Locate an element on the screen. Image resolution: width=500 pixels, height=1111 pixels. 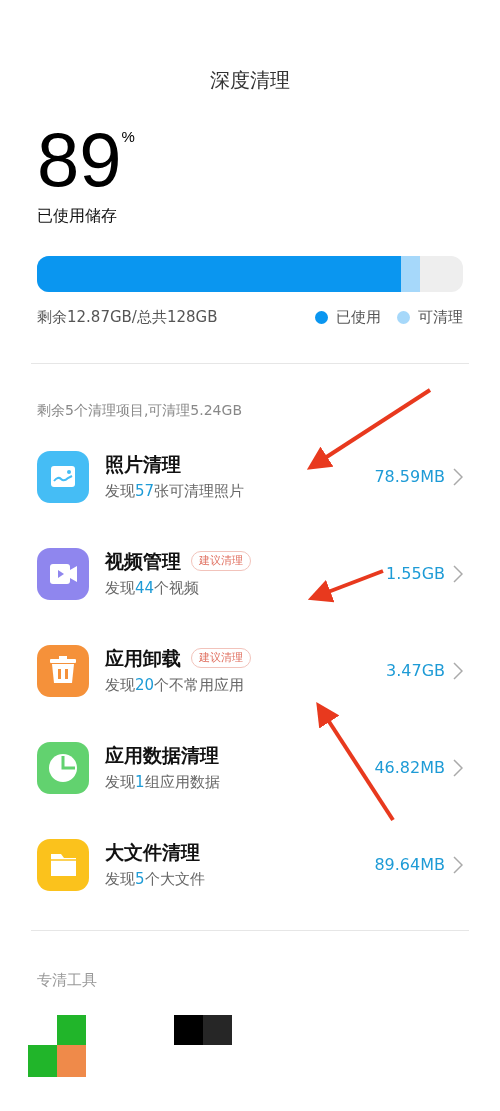
cleanup-item: 照片清理 发现57张可清理照片 78.59MB is located at coordinates (250, 477).